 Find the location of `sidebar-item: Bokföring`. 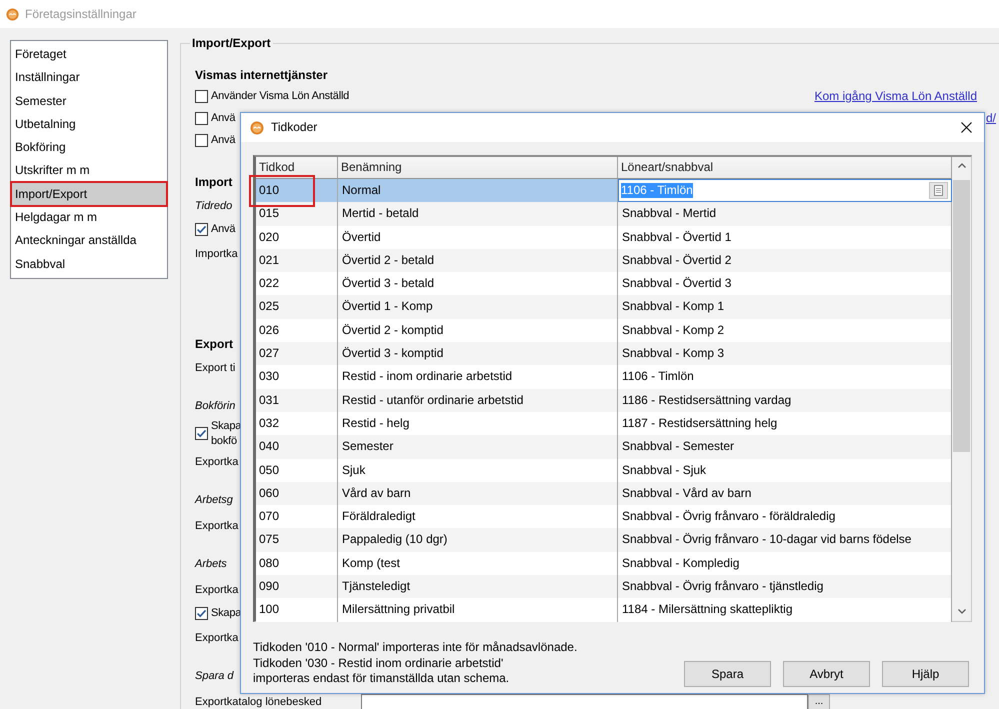

sidebar-item: Bokföring is located at coordinates (89, 148).